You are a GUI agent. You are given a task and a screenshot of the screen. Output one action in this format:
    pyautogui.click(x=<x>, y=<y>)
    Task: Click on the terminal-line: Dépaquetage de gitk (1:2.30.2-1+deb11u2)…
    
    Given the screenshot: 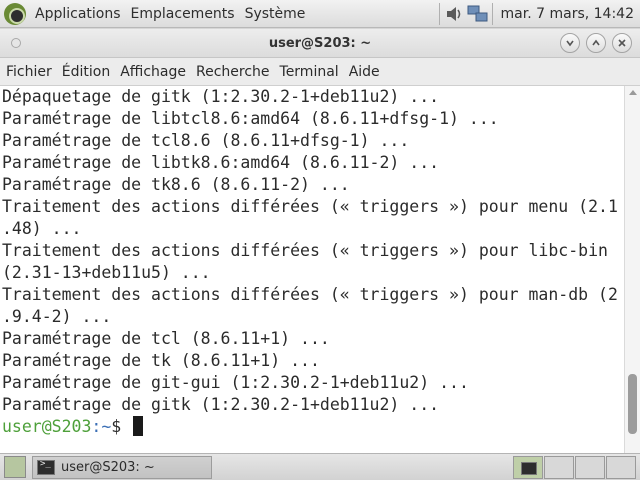 What is the action you would take?
    pyautogui.click(x=221, y=96)
    